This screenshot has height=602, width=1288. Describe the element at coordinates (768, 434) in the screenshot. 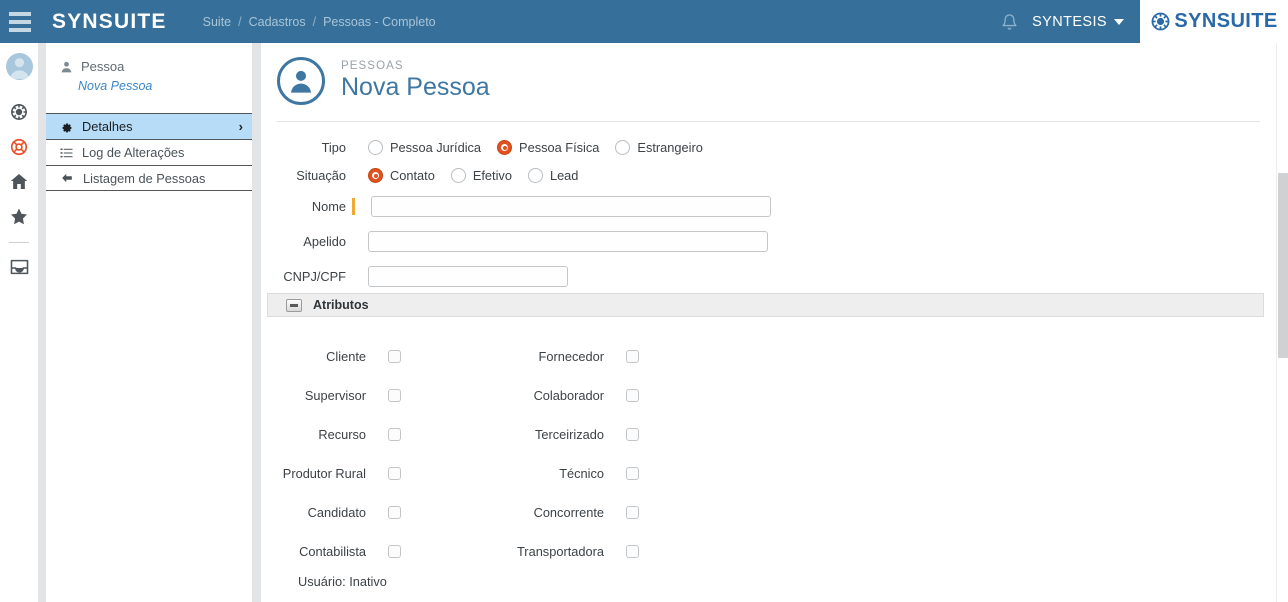

I see `attribute-row: Recurso Terceirizado` at that location.